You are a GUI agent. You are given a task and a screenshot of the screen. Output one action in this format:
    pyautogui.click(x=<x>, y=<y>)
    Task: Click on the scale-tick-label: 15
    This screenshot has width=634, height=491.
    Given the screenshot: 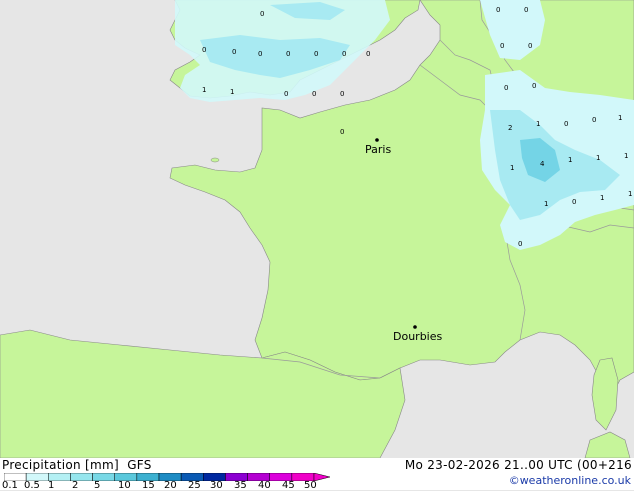 What is the action you would take?
    pyautogui.click(x=148, y=485)
    